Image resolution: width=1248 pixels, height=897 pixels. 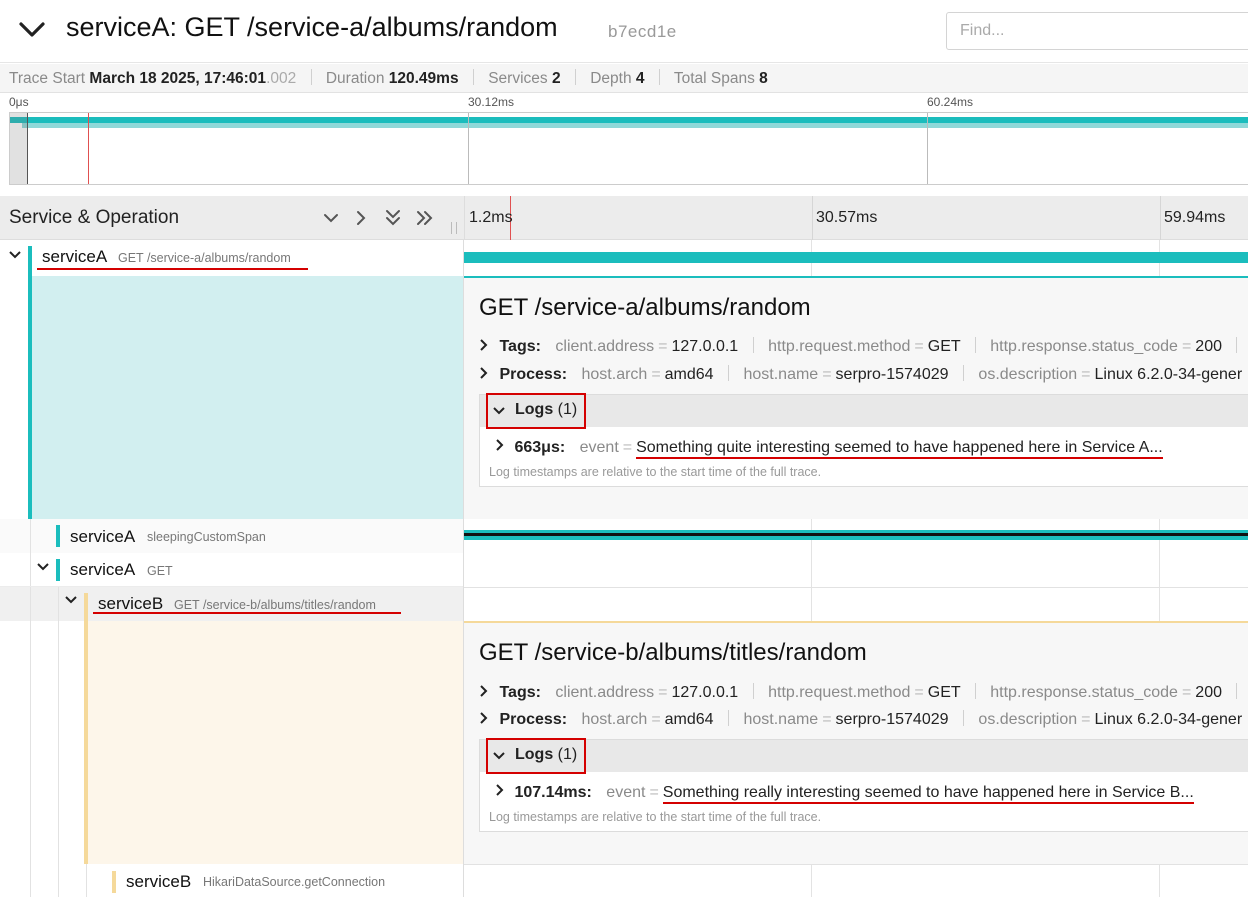 I want to click on tag-key: http.response.status_code, so click(x=1084, y=692).